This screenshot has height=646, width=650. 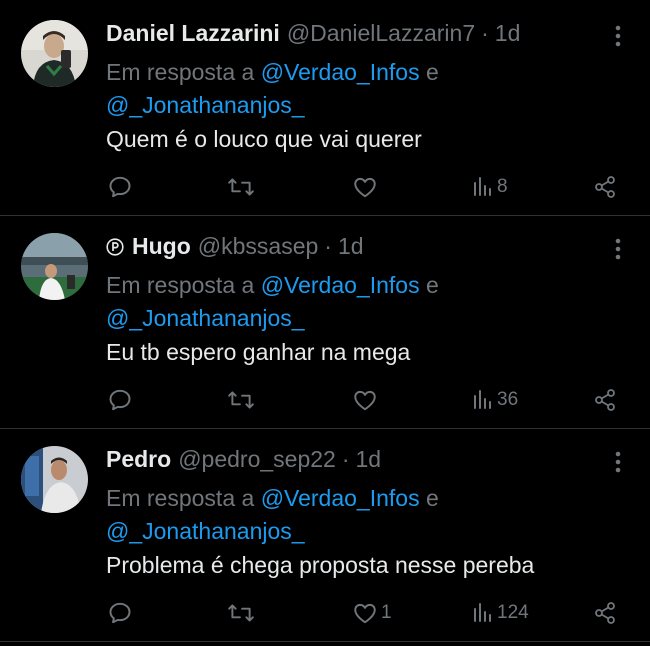 I want to click on view-count: 124, so click(x=513, y=612).